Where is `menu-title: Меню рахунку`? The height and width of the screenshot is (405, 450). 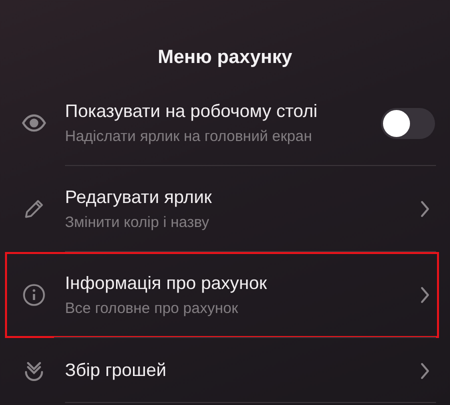 menu-title: Меню рахунку is located at coordinates (225, 58).